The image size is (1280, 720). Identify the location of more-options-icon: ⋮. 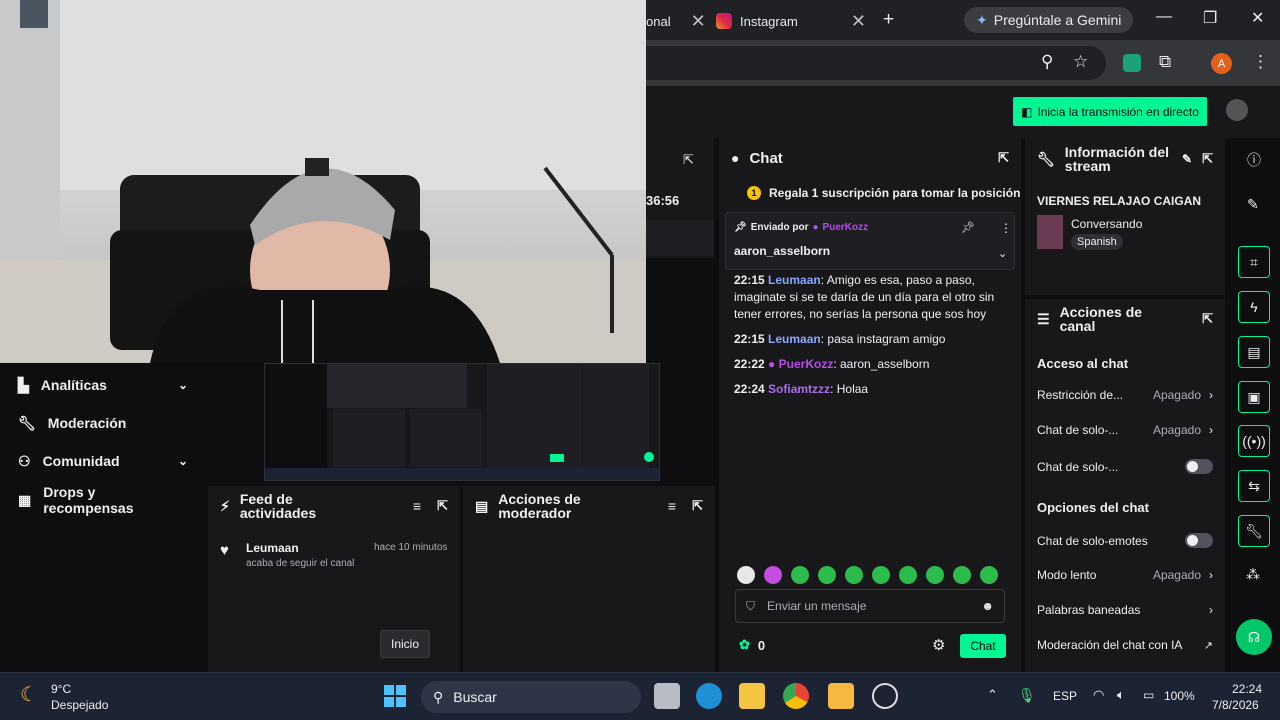
(1006, 228).